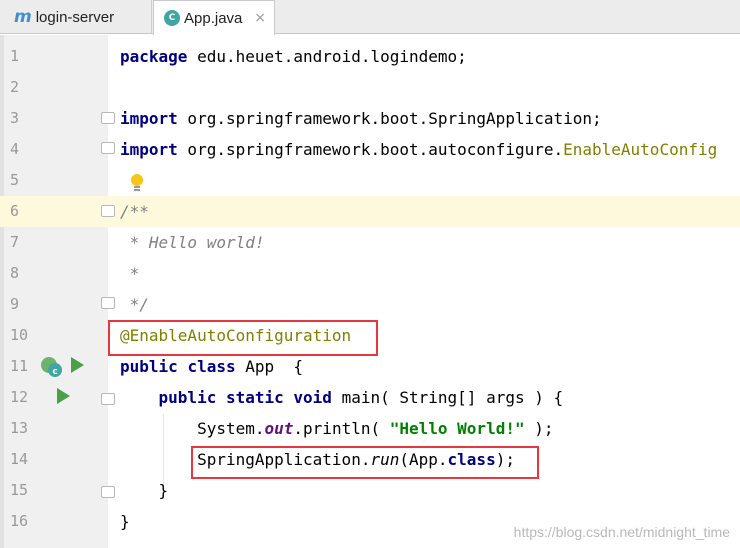 Image resolution: width=740 pixels, height=548 pixels. Describe the element at coordinates (15, 118) in the screenshot. I see `line-number: 3` at that location.